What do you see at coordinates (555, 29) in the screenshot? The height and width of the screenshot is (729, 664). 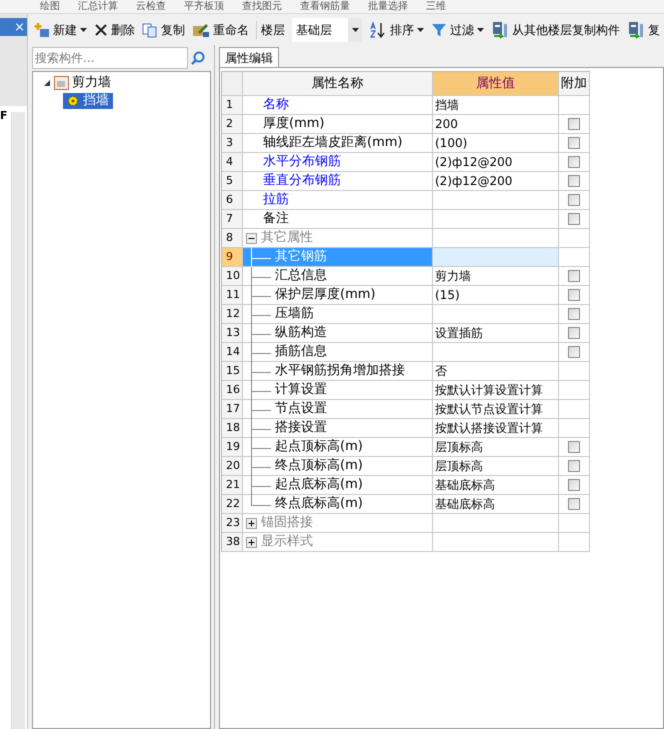 I see `toolbar-button: 从其他楼层复制构件` at bounding box center [555, 29].